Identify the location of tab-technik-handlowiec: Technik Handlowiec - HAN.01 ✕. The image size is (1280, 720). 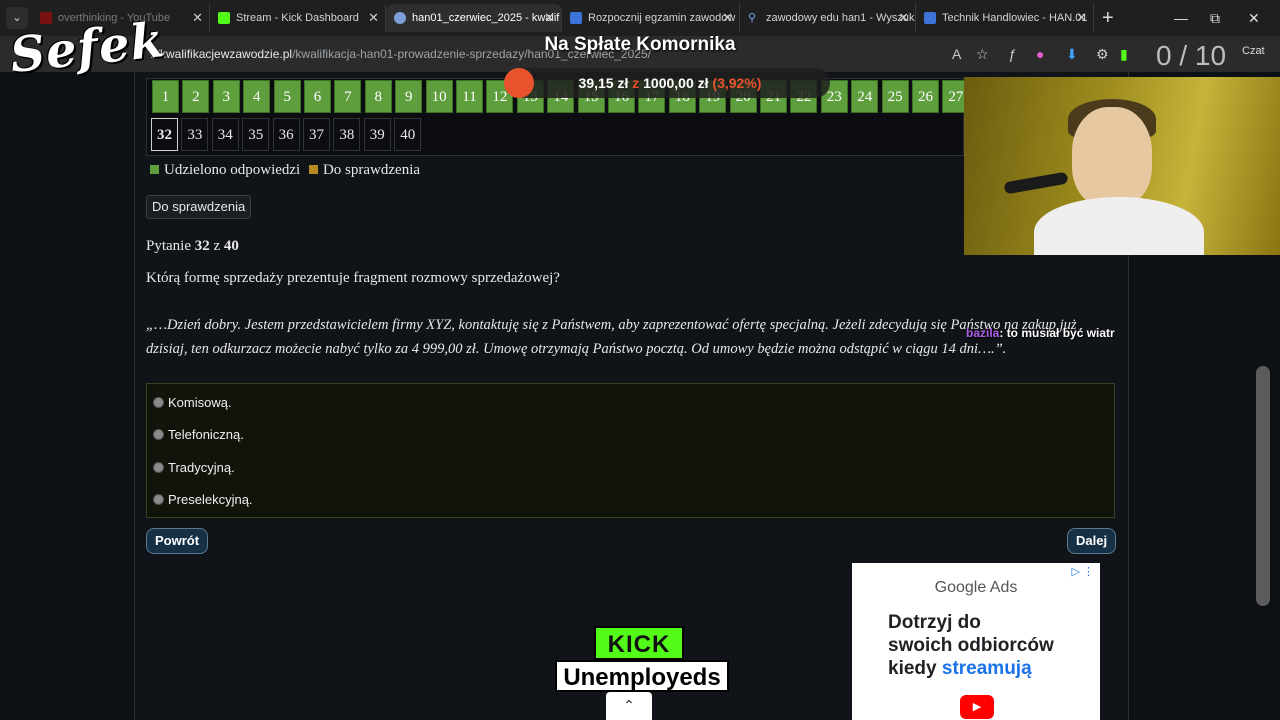
(1005, 18).